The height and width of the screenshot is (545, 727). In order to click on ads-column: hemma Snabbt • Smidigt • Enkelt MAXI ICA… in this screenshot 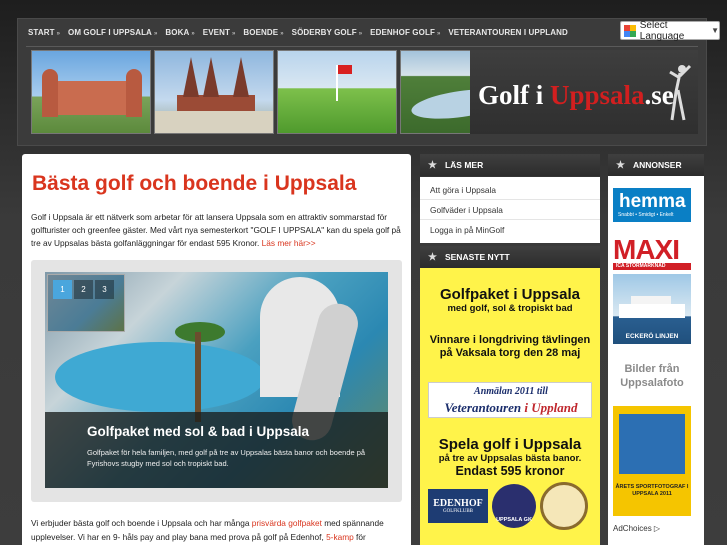, I will do `click(656, 360)`.